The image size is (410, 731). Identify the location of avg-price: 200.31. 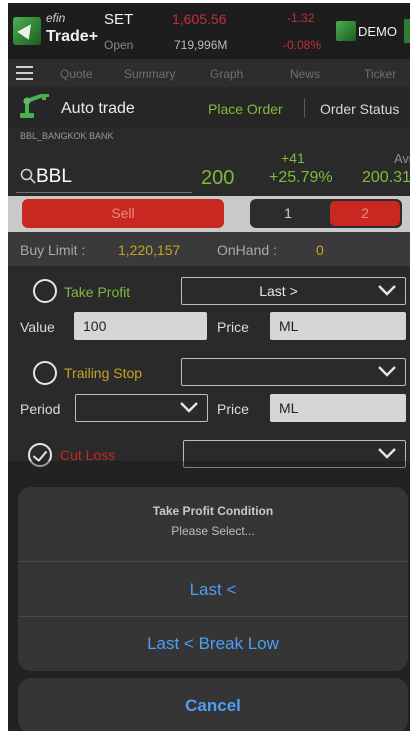
(386, 177).